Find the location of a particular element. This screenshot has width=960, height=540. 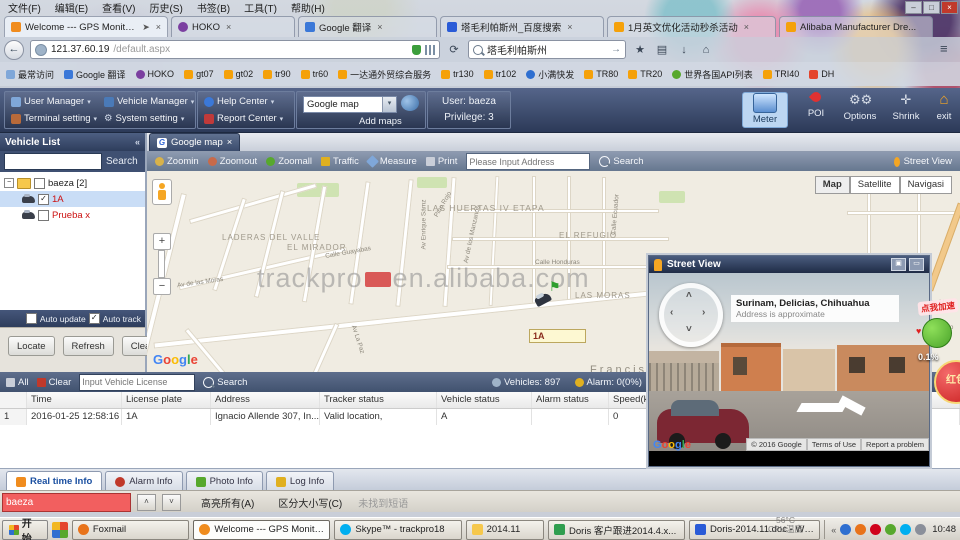

bookmark-item: tr90 is located at coordinates (277, 74).